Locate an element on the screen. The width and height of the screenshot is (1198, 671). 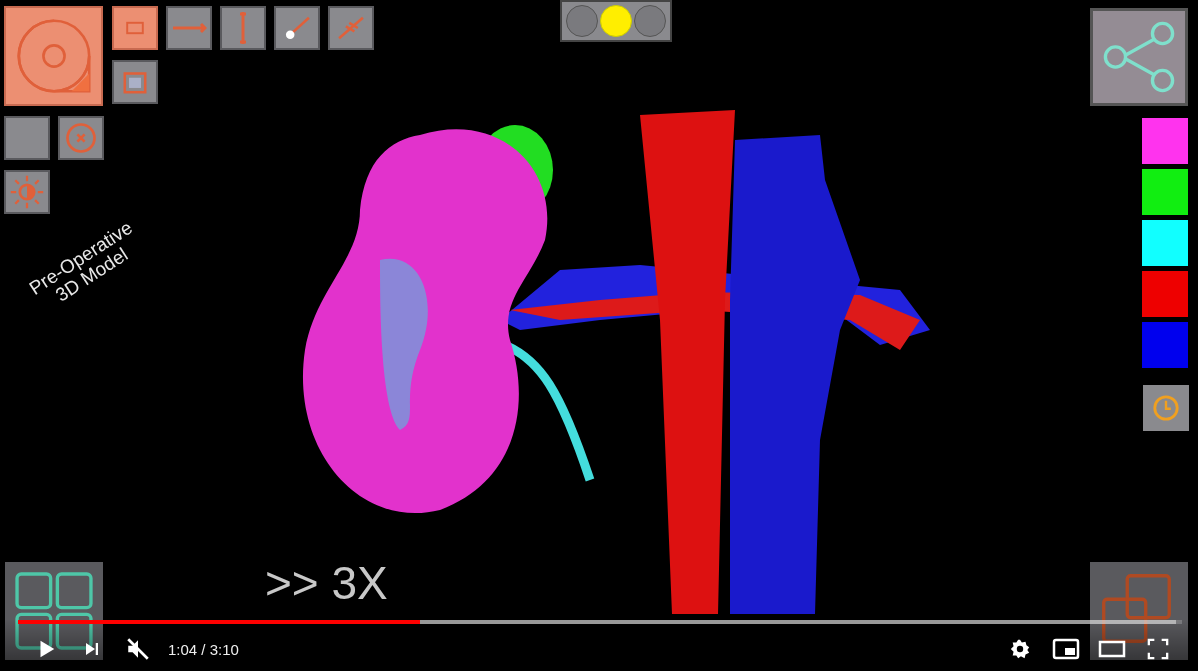
disc-tool-button is located at coordinates (53, 56).